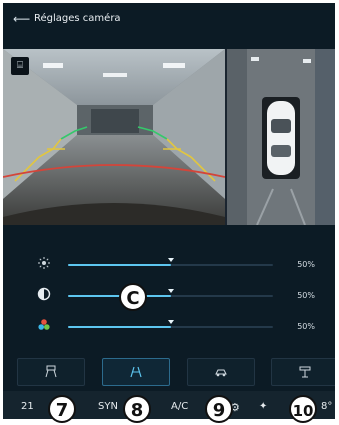 Image resolution: width=339 pixels, height=425 pixels. What do you see at coordinates (27, 406) in the screenshot?
I see `temperature-left: 21` at bounding box center [27, 406].